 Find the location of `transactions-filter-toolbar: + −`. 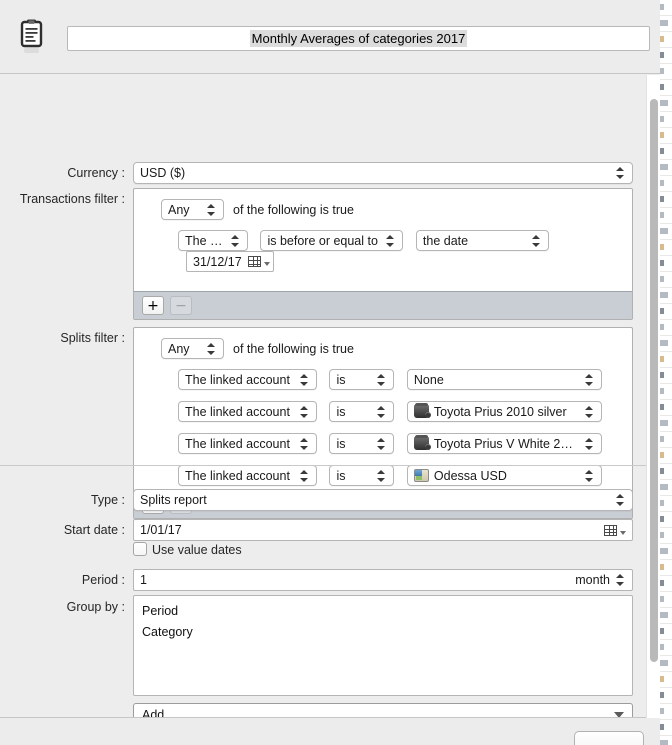

transactions-filter-toolbar: + − is located at coordinates (383, 305).